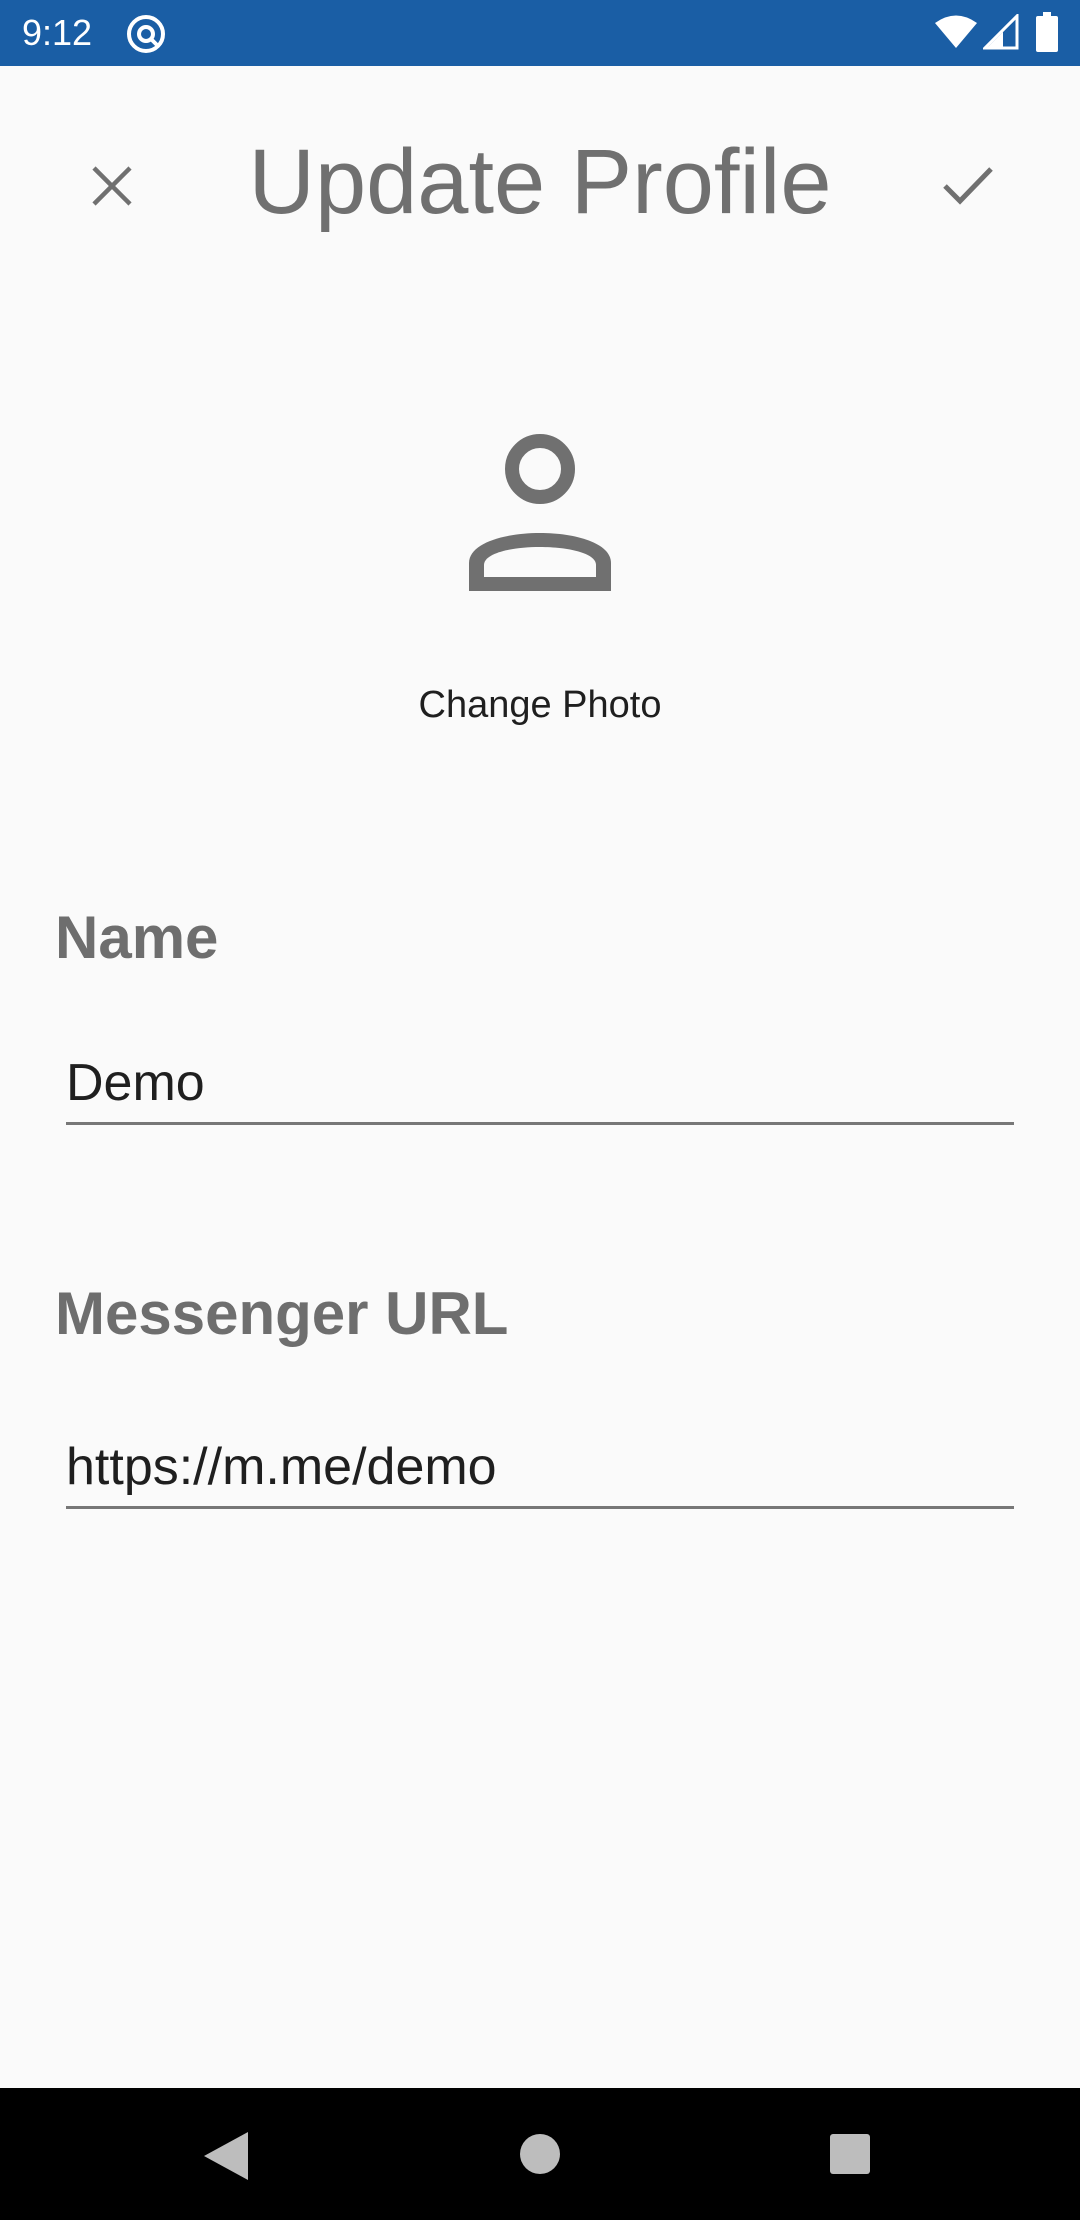  What do you see at coordinates (146, 34) in the screenshot?
I see `at-sign-icon` at bounding box center [146, 34].